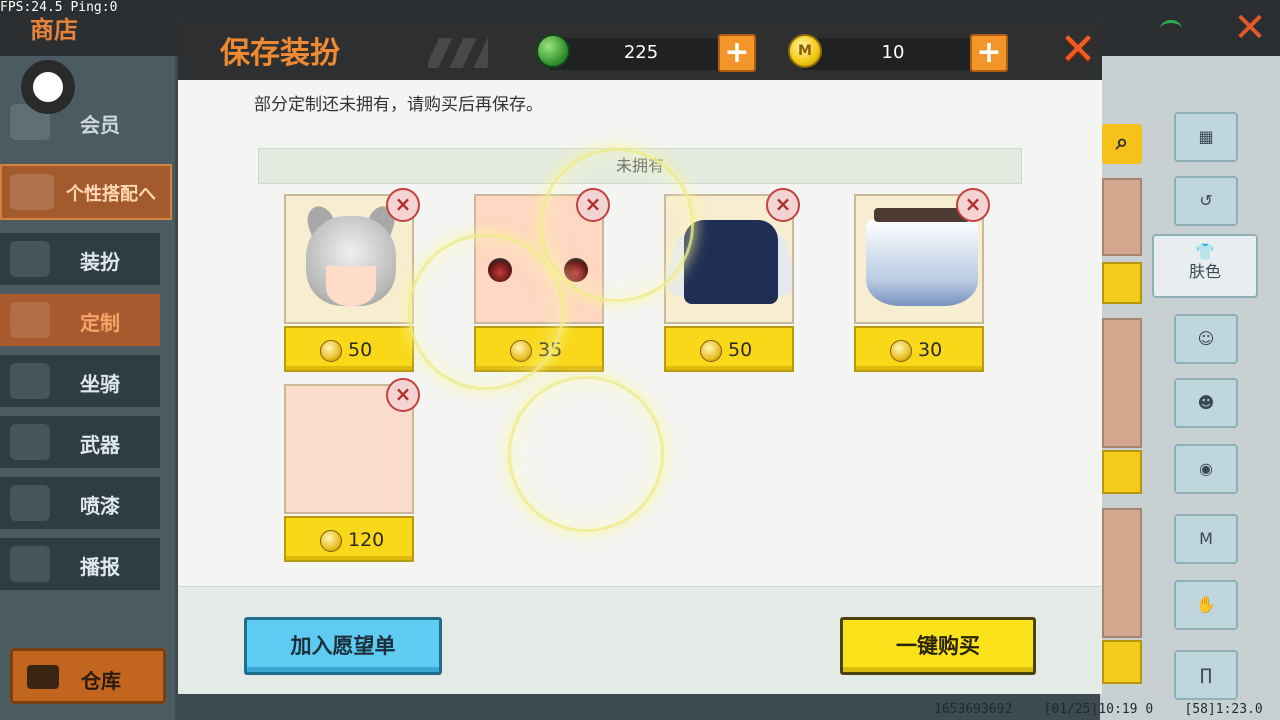 The height and width of the screenshot is (720, 1280). I want to click on broadcast-icon, so click(30, 564).